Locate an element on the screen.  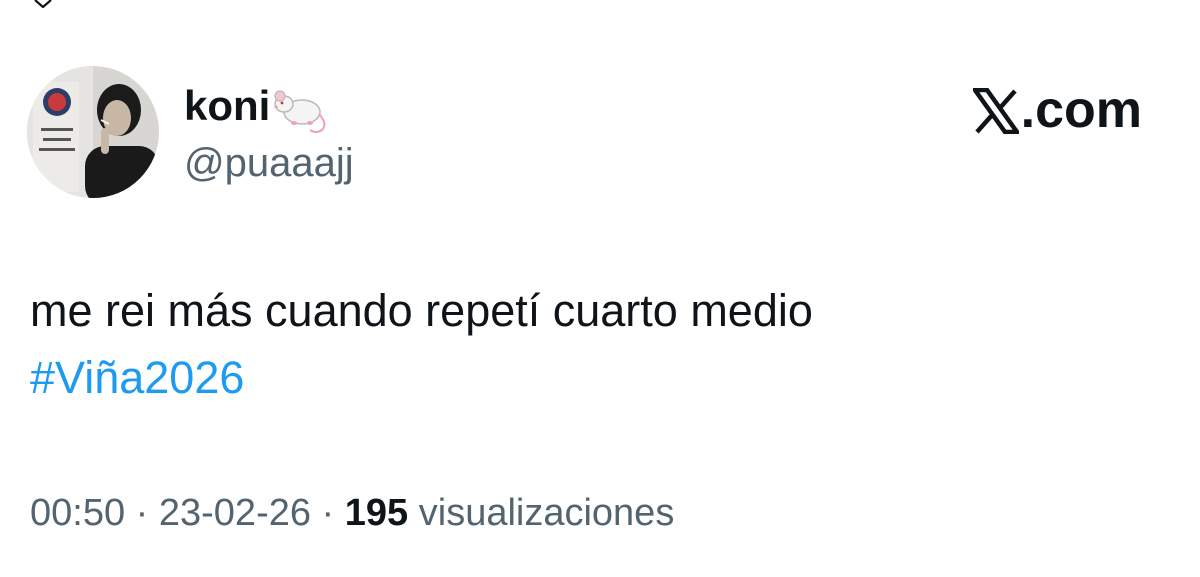
brand-watermark: .com is located at coordinates (1056, 110).